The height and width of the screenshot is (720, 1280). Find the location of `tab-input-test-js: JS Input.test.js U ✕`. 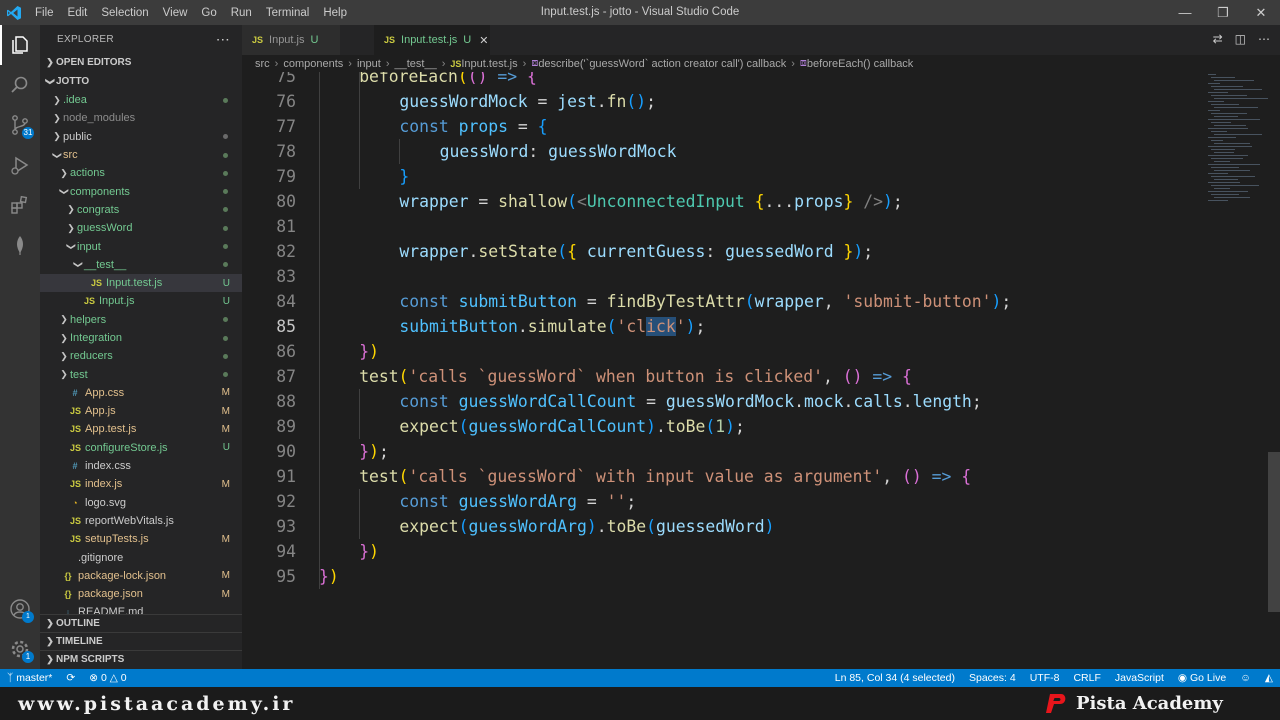

tab-input-test-js: JS Input.test.js U ✕ is located at coordinates (432, 40).